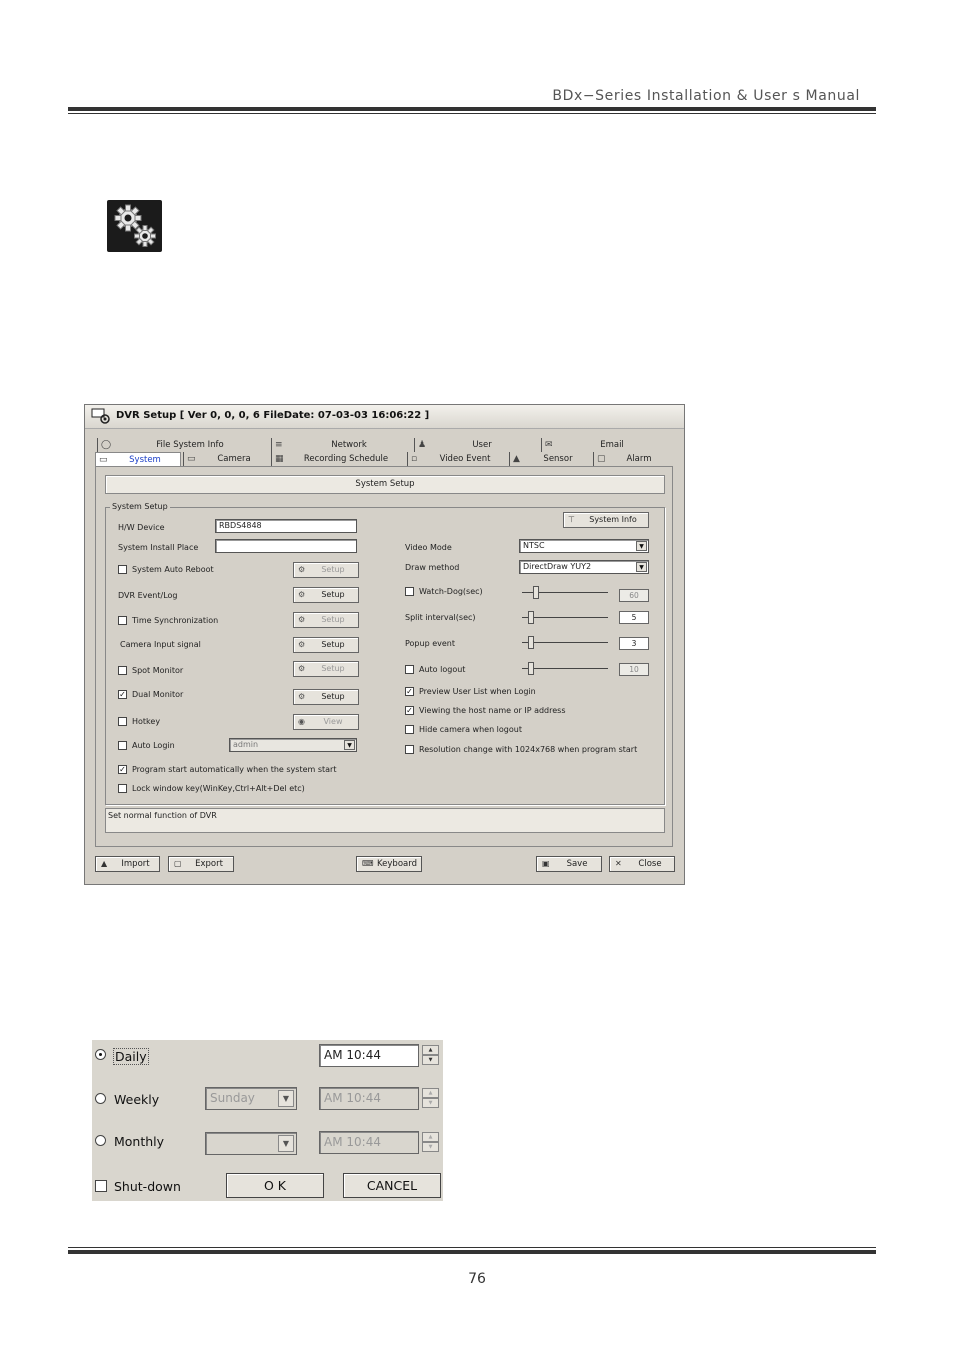 The height and width of the screenshot is (1350, 954). Describe the element at coordinates (326, 697) in the screenshot. I see `dual-monitor-setup-button: ⚙ Setup` at that location.